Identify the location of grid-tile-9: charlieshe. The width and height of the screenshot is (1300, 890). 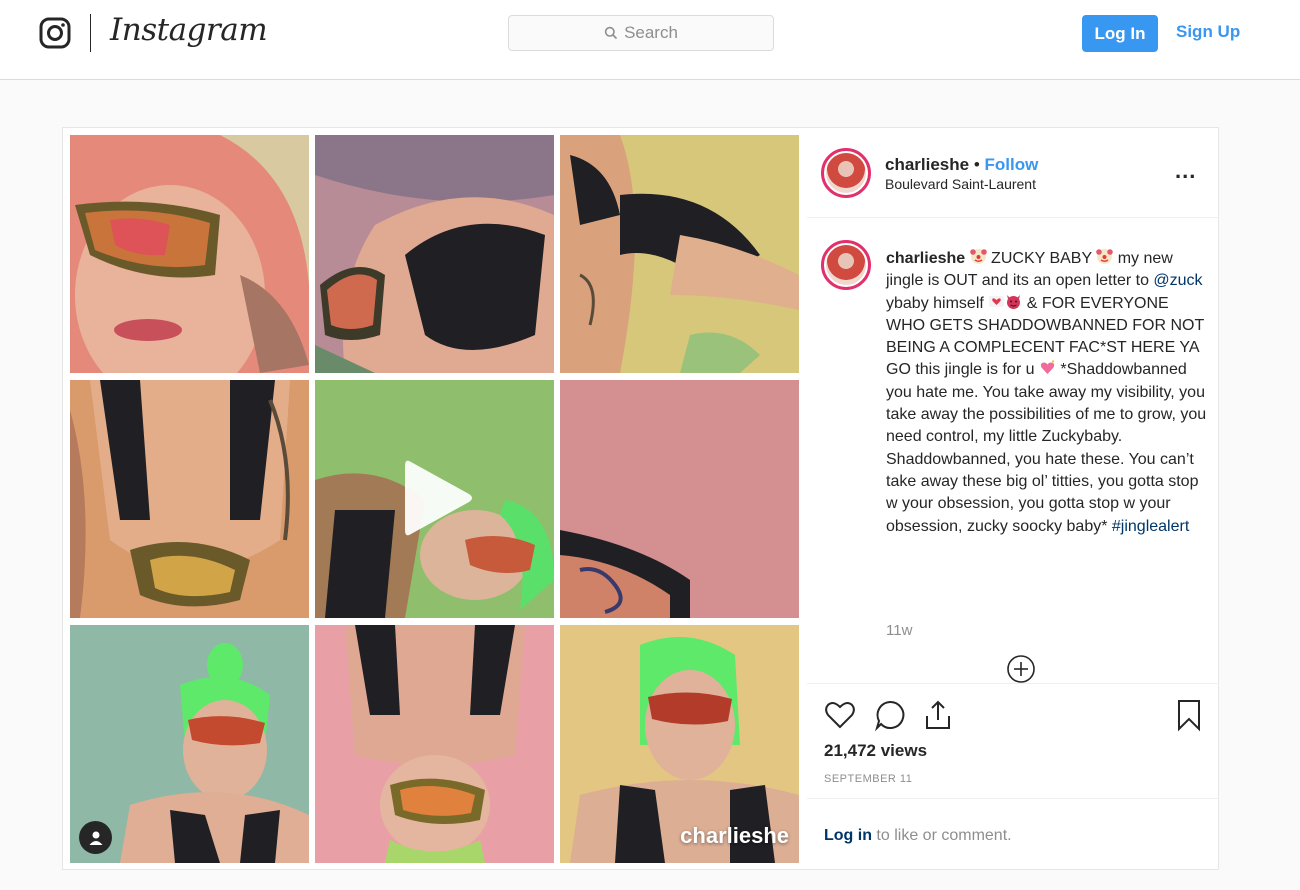
(679, 744).